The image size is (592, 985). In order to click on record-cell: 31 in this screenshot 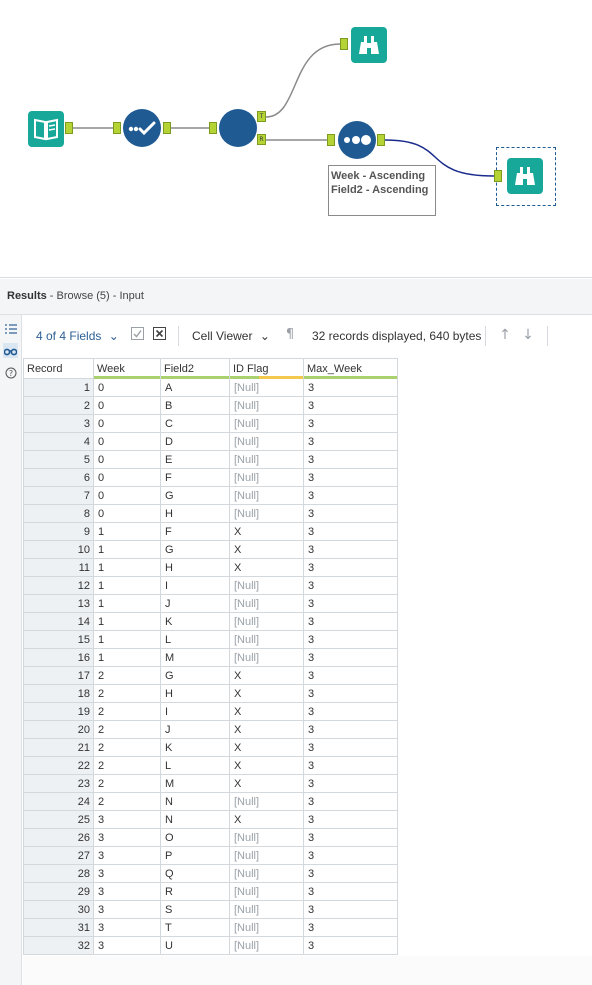, I will do `click(58, 927)`.